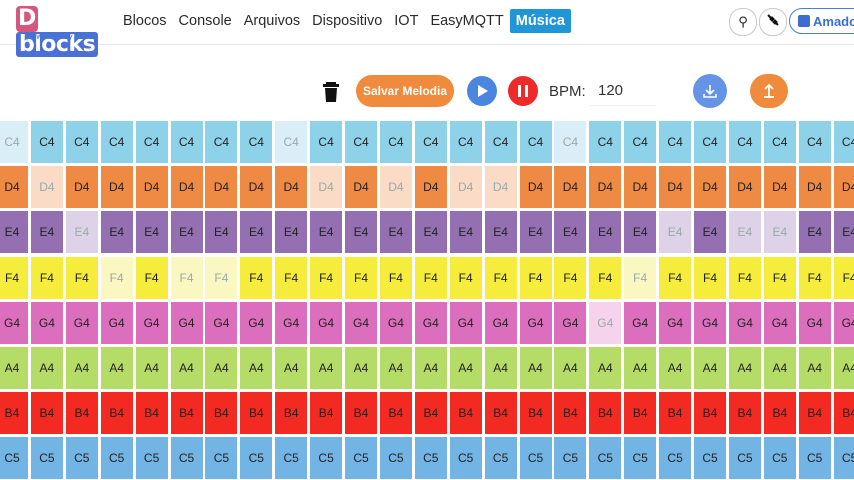 The height and width of the screenshot is (480, 854). Describe the element at coordinates (466, 21) in the screenshot. I see `nav-item-easymqtt: EasyMQTT` at that location.